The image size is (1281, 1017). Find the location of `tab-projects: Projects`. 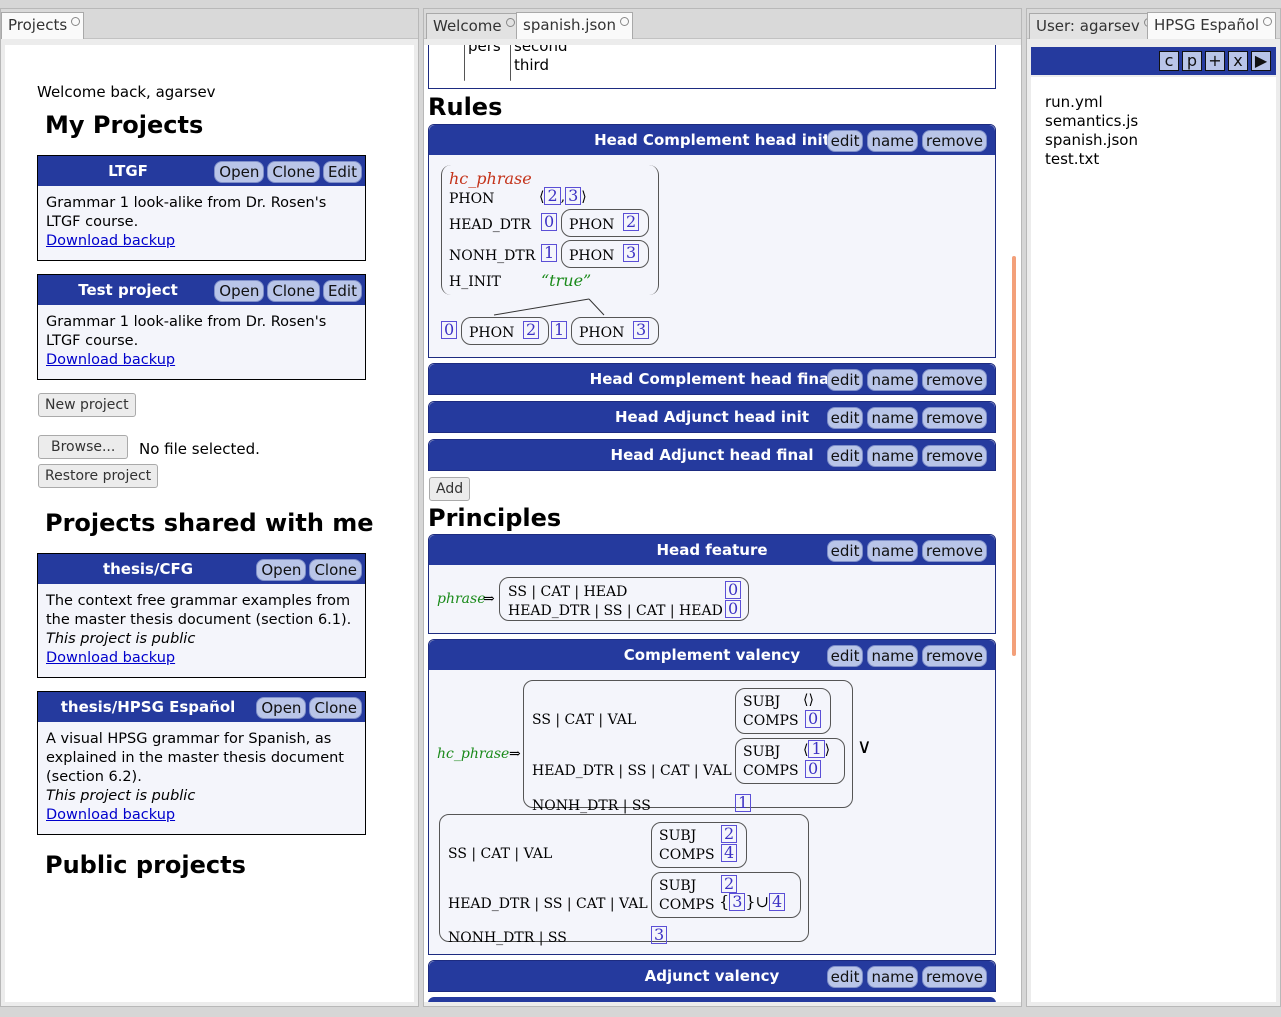

tab-projects: Projects is located at coordinates (43, 25).